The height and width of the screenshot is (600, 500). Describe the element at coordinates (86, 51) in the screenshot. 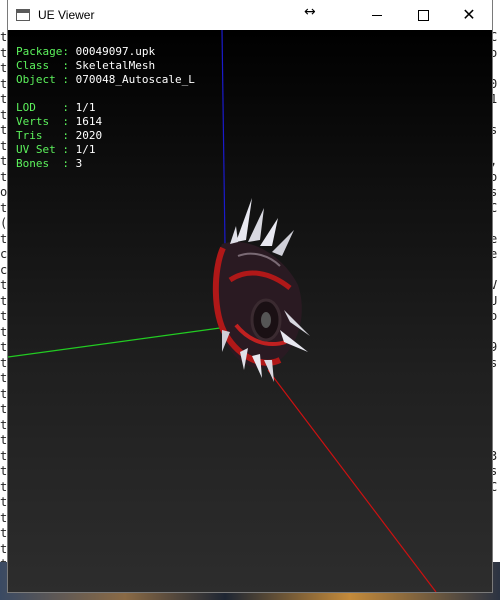

I see `info-package: Package: 00049097.upk` at that location.